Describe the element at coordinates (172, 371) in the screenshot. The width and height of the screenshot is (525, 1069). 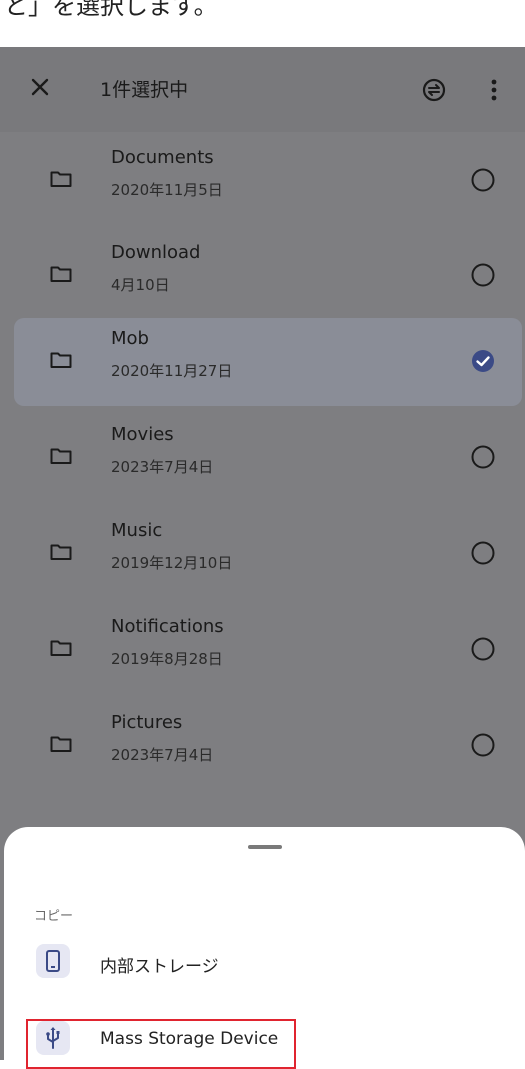
I see `folder-date: 2020年11月27日` at that location.